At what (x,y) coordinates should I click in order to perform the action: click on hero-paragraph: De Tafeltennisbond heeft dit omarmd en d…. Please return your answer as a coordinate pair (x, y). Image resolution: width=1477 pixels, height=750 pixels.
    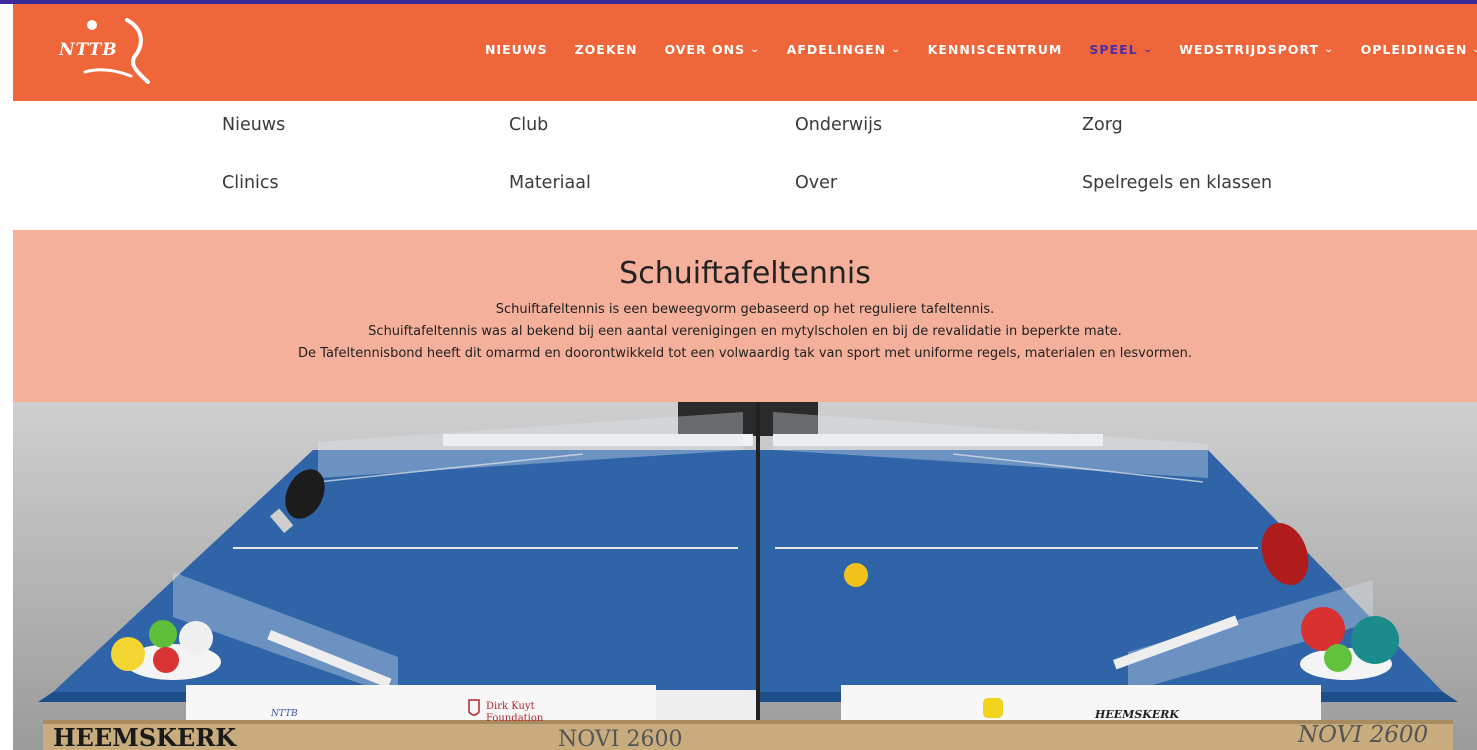
    Looking at the image, I should click on (745, 353).